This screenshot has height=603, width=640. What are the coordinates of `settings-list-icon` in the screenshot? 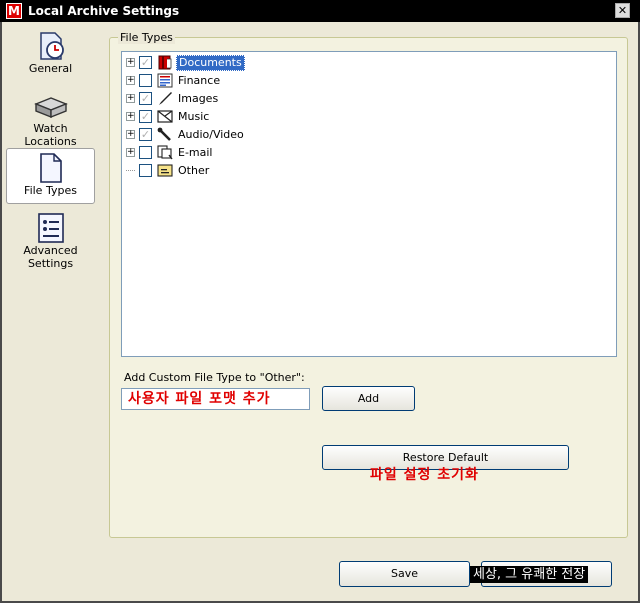 It's located at (50, 228).